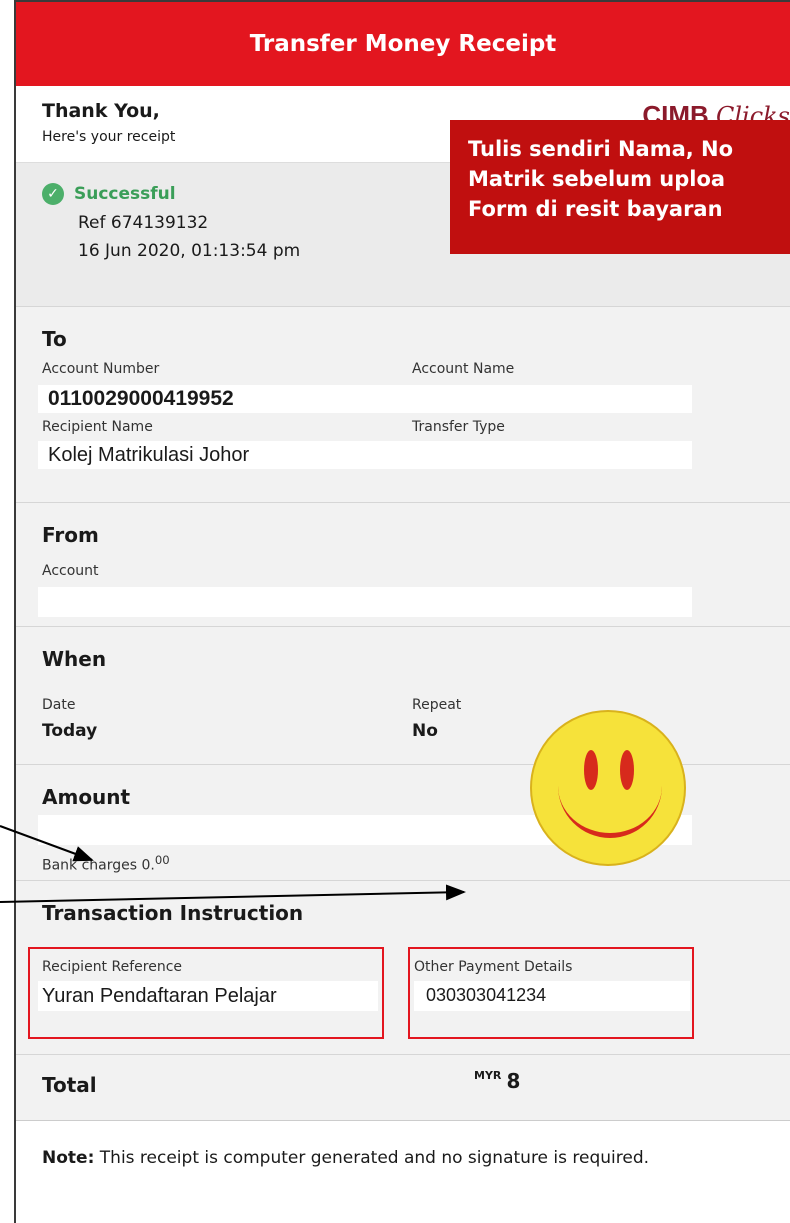 This screenshot has width=790, height=1223. I want to click on arrow-to-other-details, so click(233, 893).